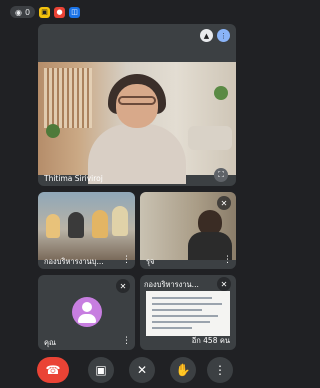  I want to click on raise-hand-icon: ✋, so click(183, 370).